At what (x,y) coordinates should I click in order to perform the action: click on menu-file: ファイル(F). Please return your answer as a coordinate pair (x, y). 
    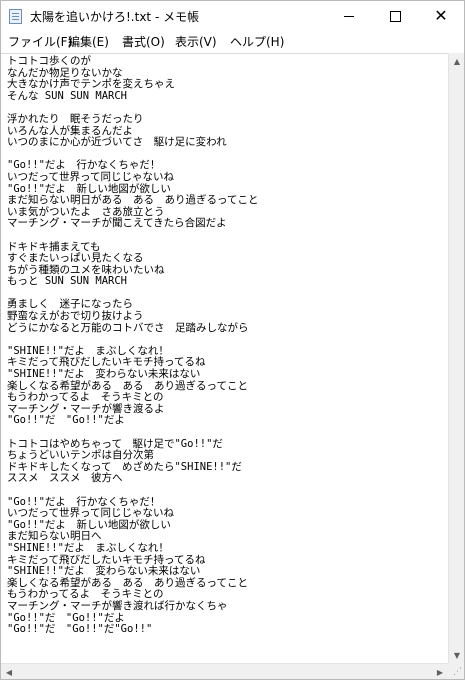
    Looking at the image, I should click on (40, 41).